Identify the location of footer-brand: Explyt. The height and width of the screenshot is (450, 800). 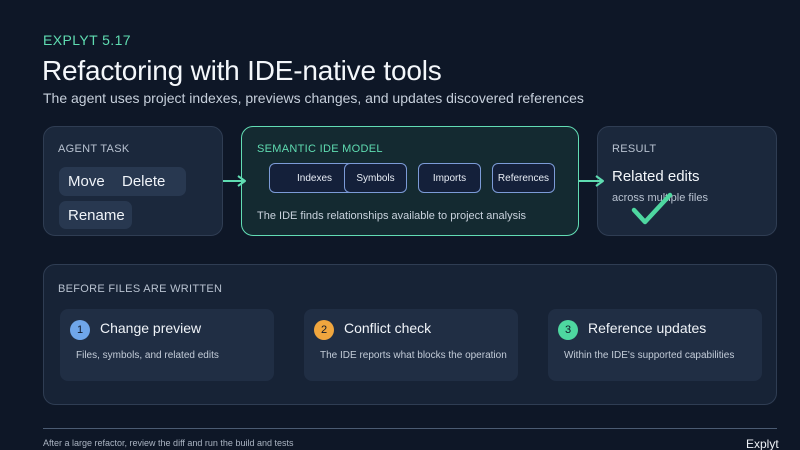
(762, 443).